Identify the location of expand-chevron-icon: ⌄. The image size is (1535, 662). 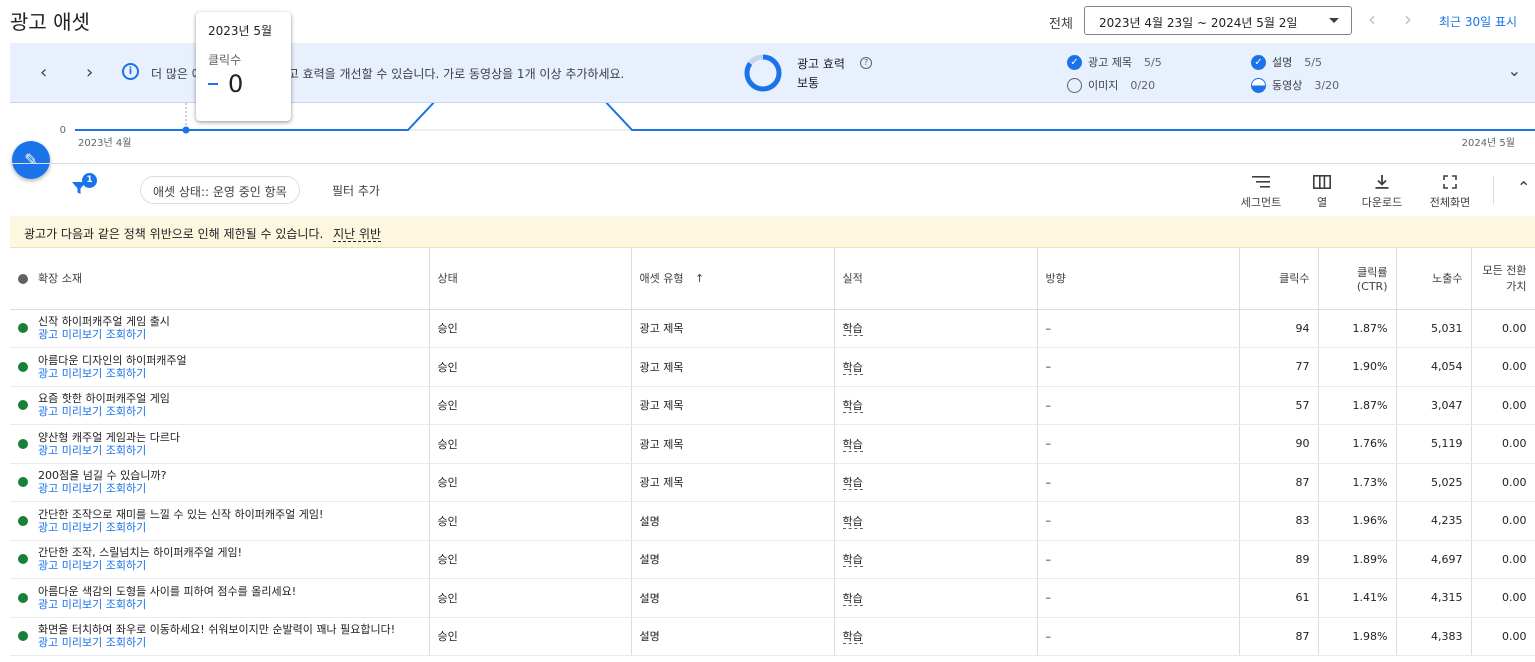
(1514, 70).